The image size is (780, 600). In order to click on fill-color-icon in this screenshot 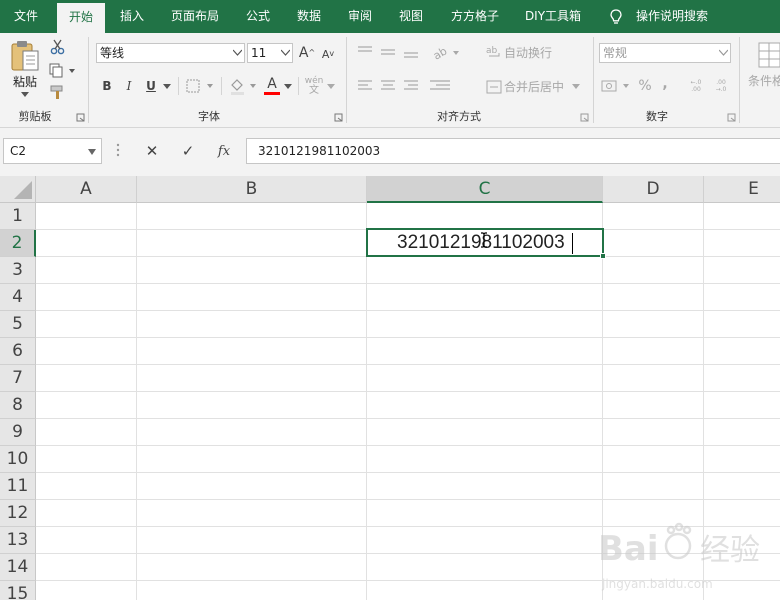, I will do `click(244, 86)`.